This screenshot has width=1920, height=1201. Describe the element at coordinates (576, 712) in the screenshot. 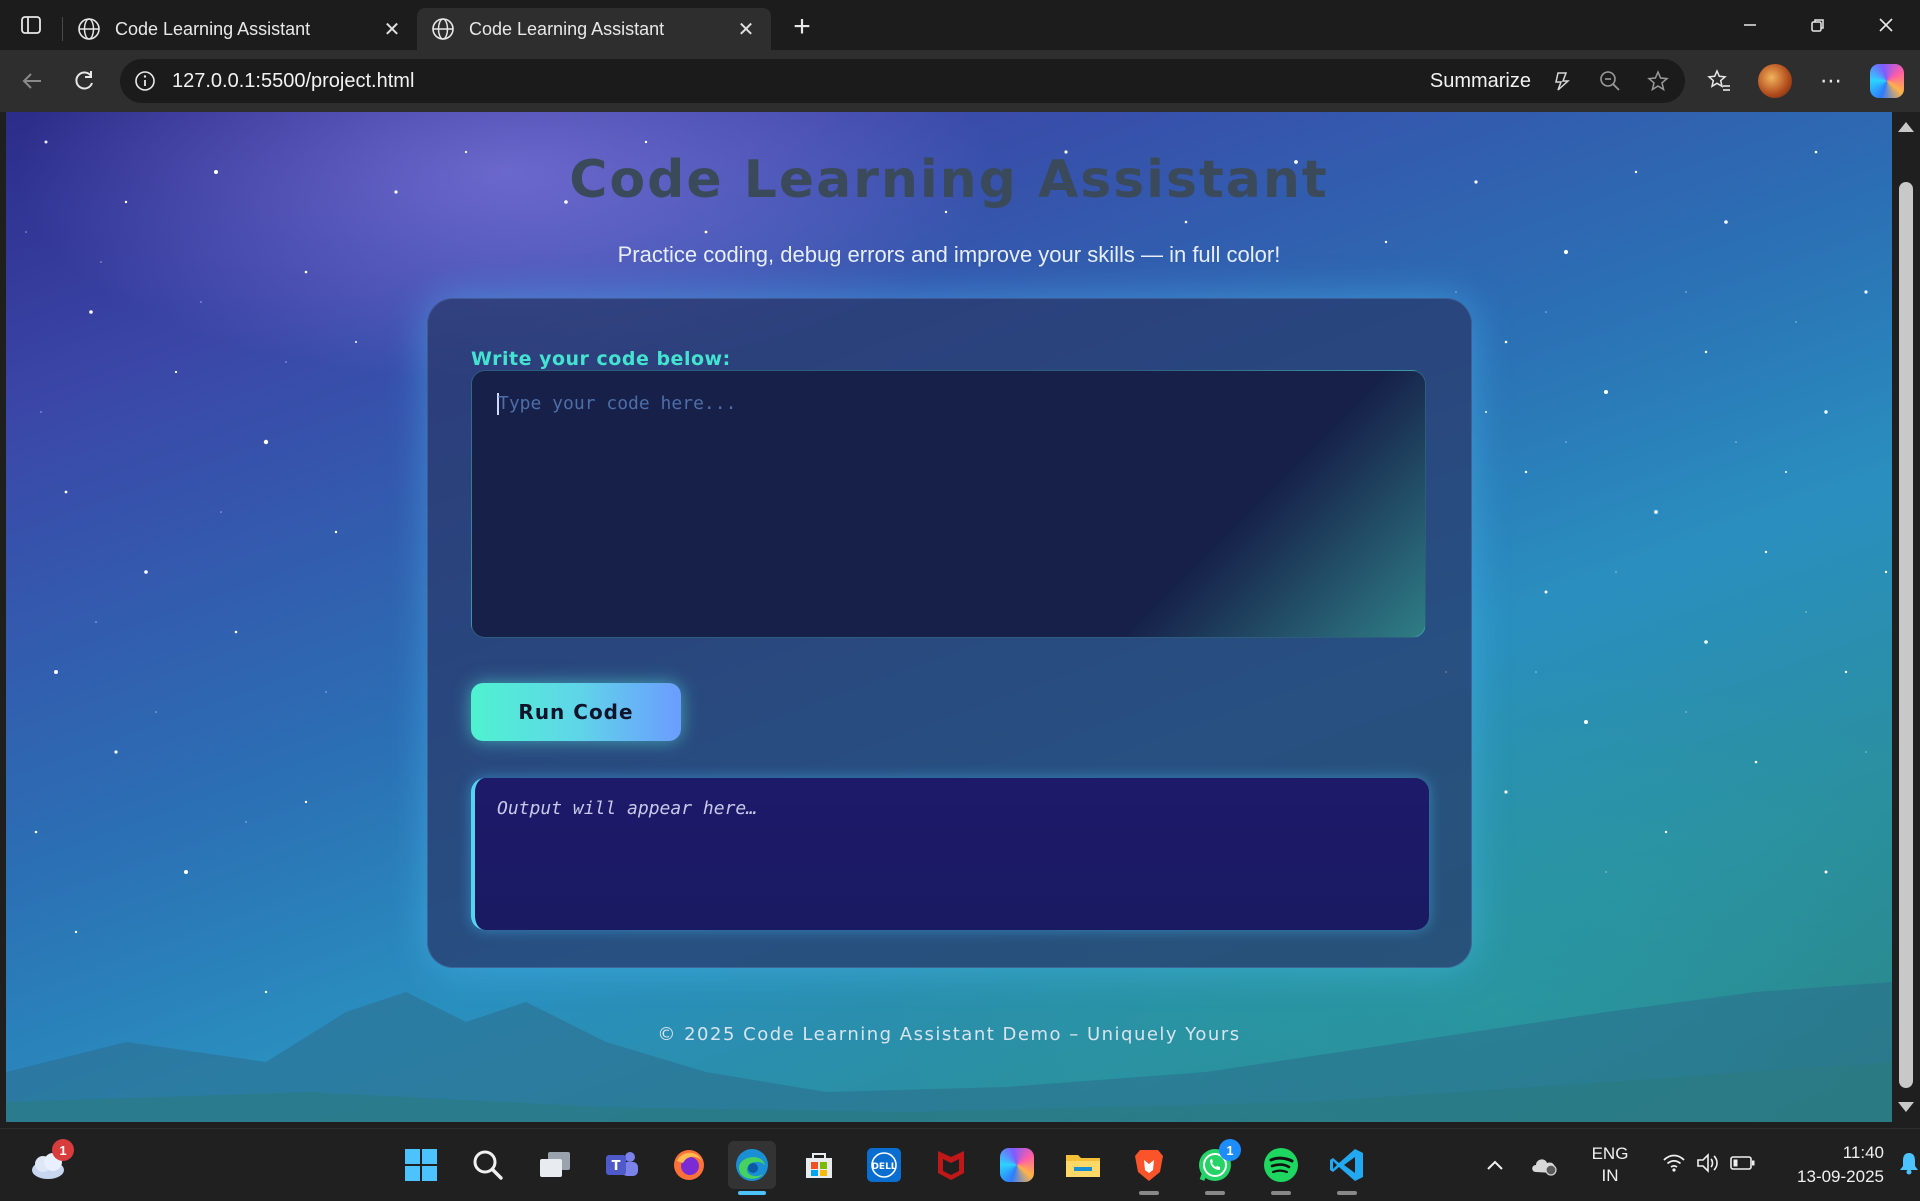

I see `run-code-button: Run Code` at that location.